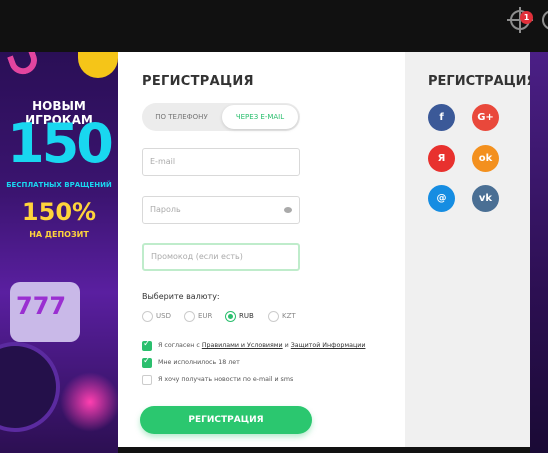 Image resolution: width=548 pixels, height=453 pixels. I want to click on currency-label-kzt: KZT, so click(289, 316).